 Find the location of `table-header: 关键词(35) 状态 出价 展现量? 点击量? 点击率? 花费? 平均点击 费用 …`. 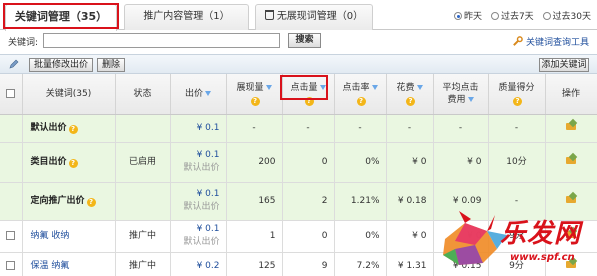

table-header: 关键词(35) 状态 出价 展现量? 点击量? 点击率? 花费? 平均点击 费用 … is located at coordinates (298, 94).